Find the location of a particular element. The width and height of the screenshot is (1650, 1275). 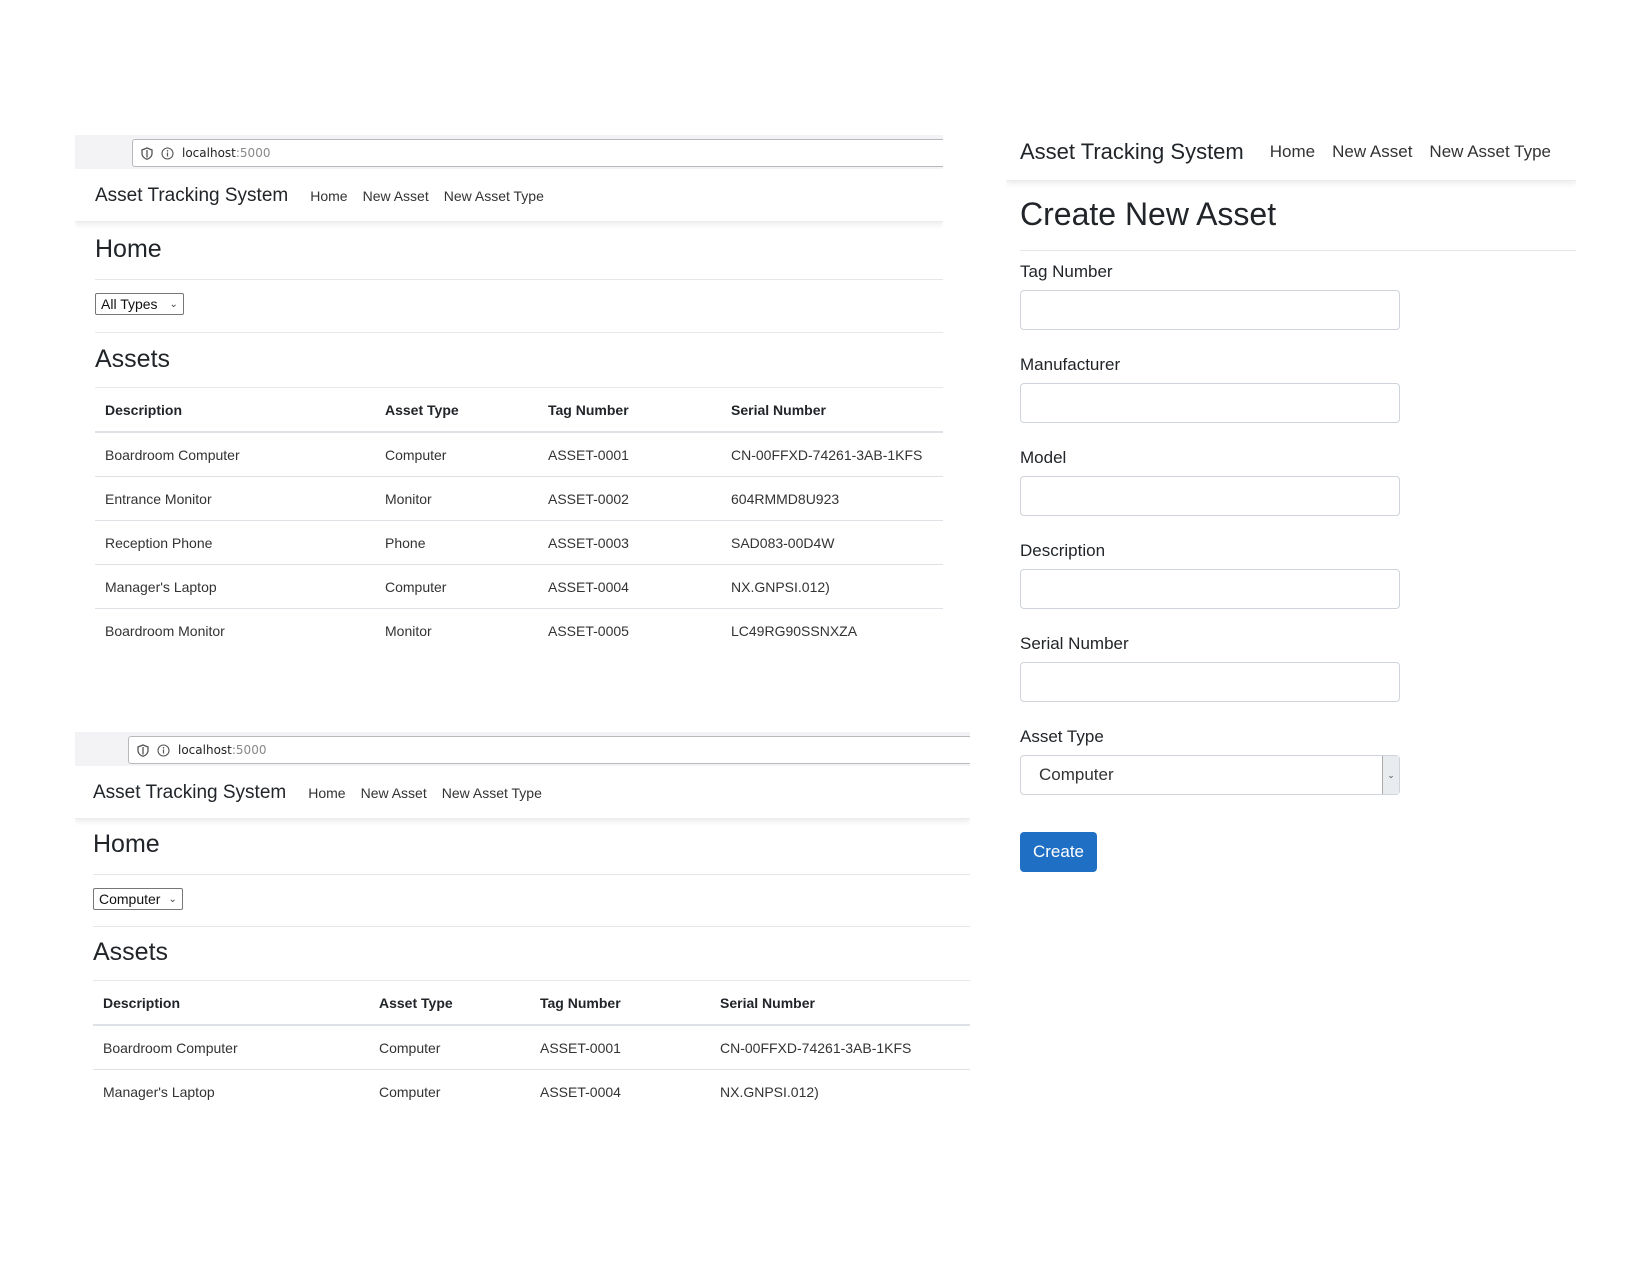

asset-type-filter: Computer ⌄ is located at coordinates (138, 899).